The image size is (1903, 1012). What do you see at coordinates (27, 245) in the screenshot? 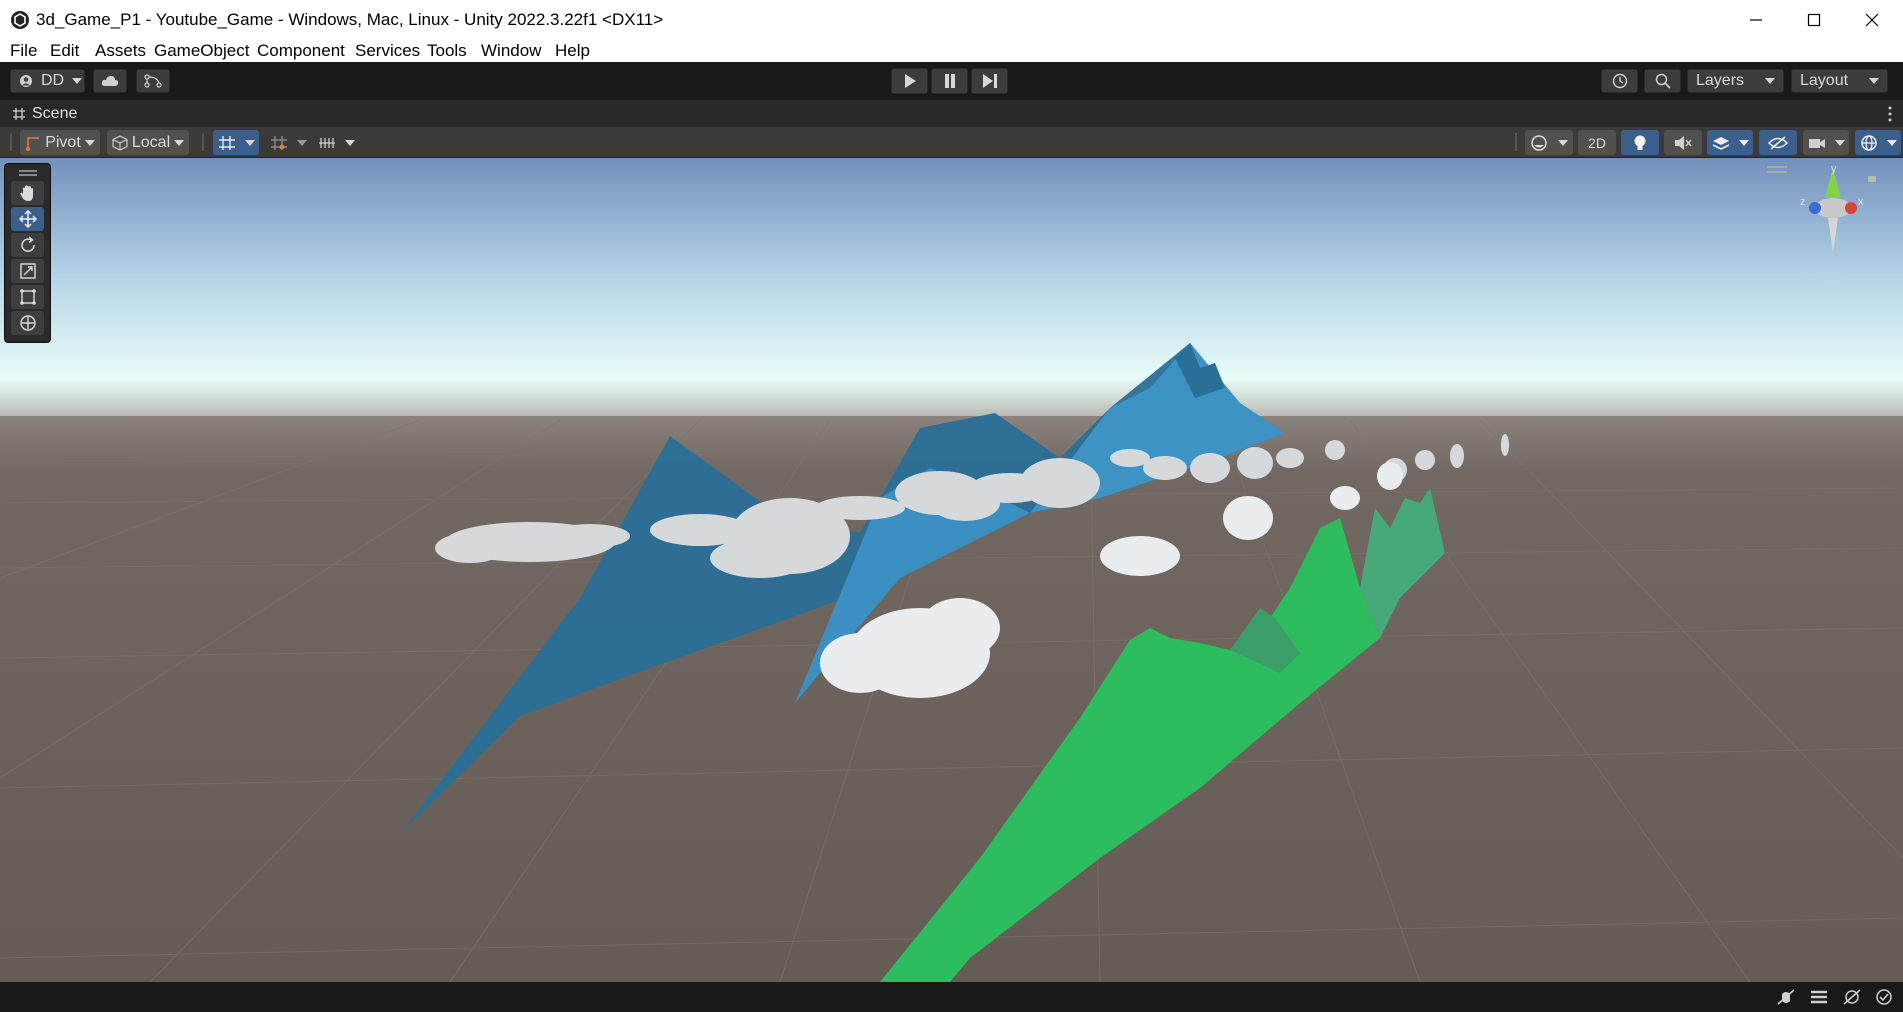
I see `rotate-tool` at bounding box center [27, 245].